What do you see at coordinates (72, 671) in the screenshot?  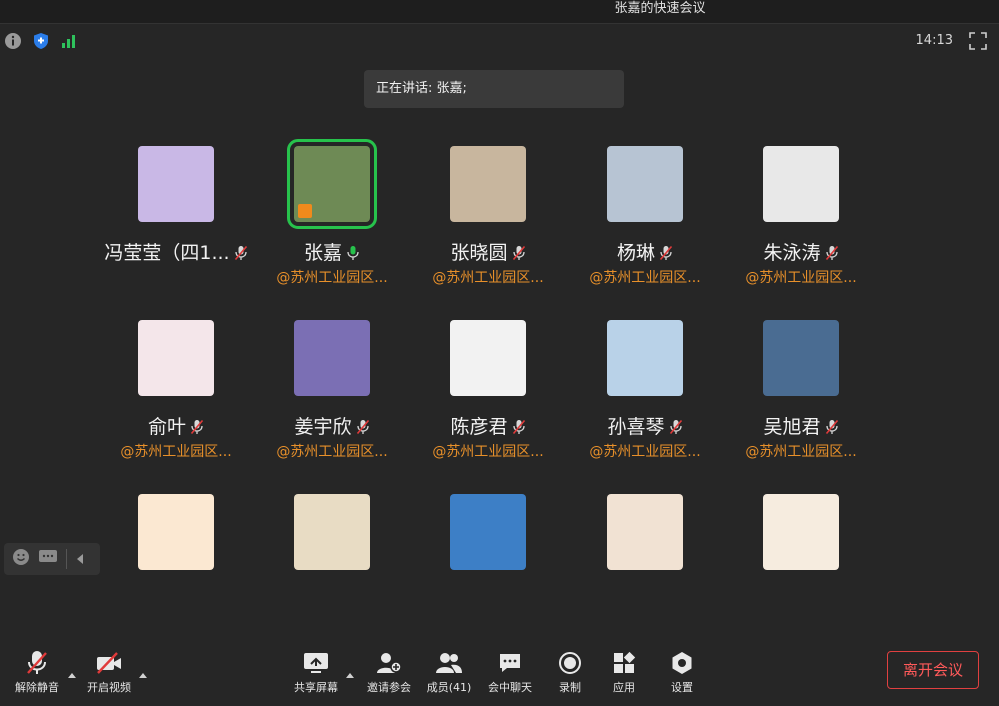 I see `mic-options-caret` at bounding box center [72, 671].